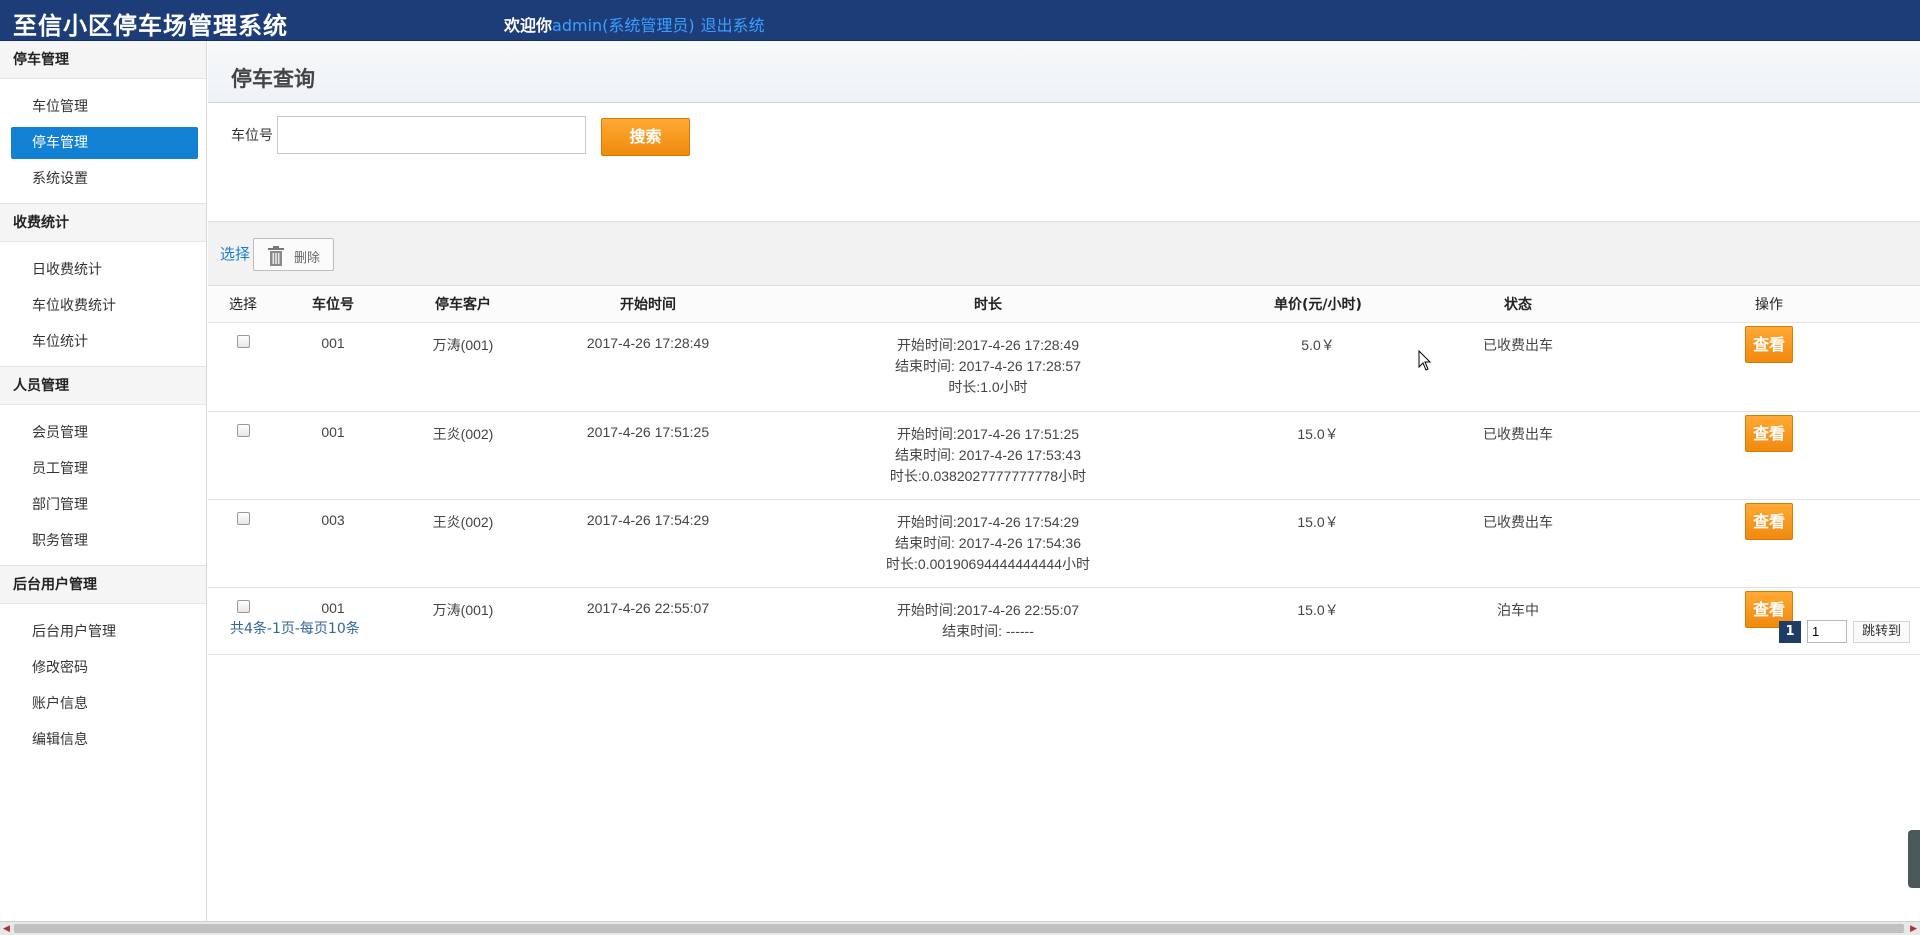  What do you see at coordinates (1518, 304) in the screenshot?
I see `column-header-status: 状态` at bounding box center [1518, 304].